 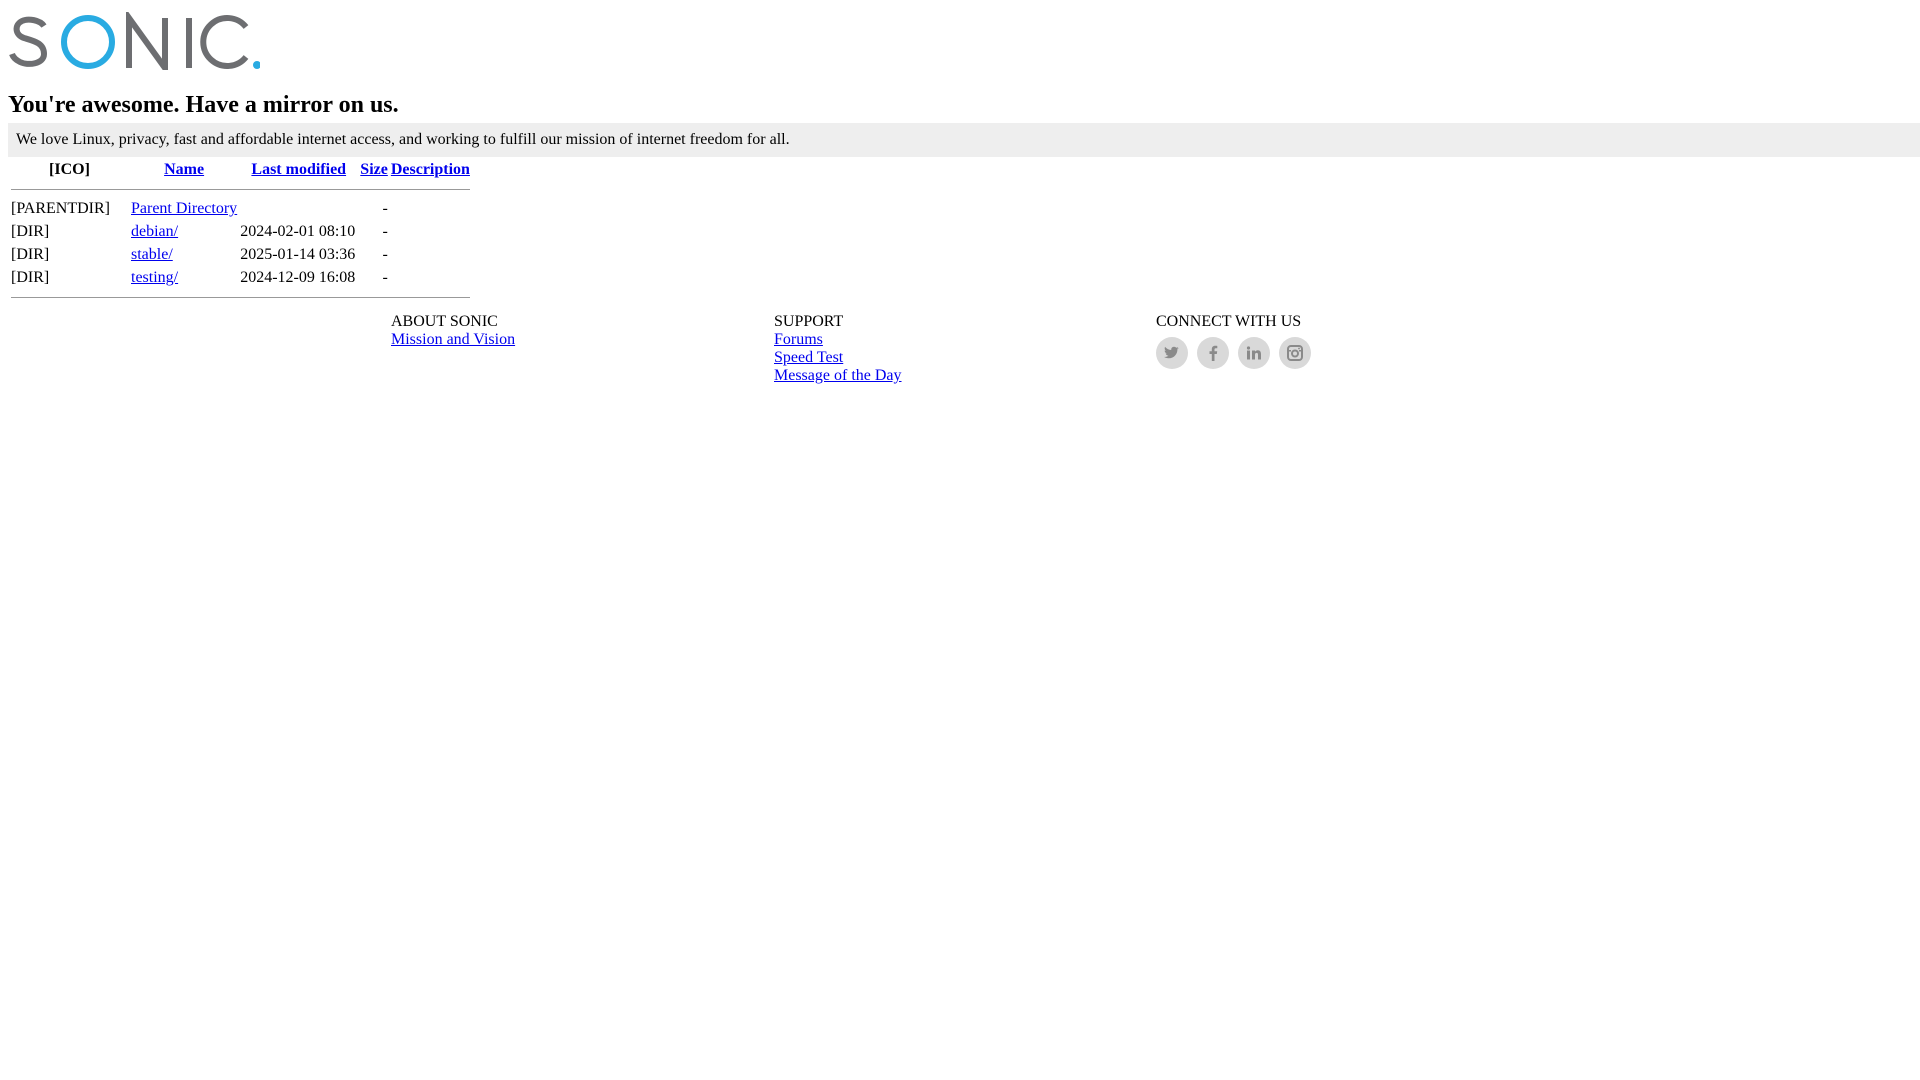 I want to click on footer-divider-row, so click(x=240, y=297).